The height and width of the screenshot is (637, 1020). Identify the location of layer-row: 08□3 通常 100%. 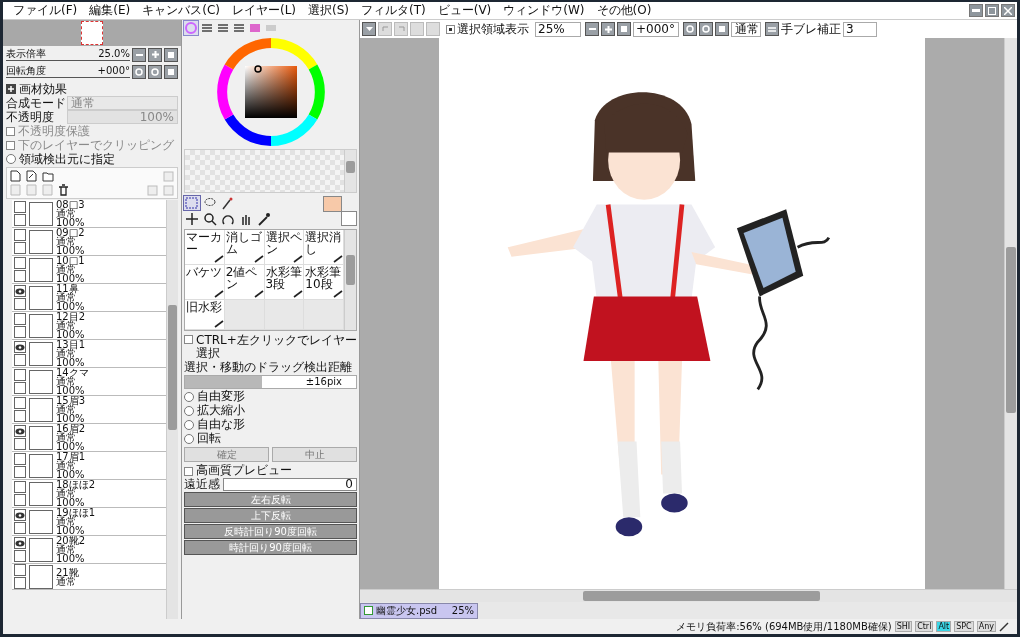
(89, 214).